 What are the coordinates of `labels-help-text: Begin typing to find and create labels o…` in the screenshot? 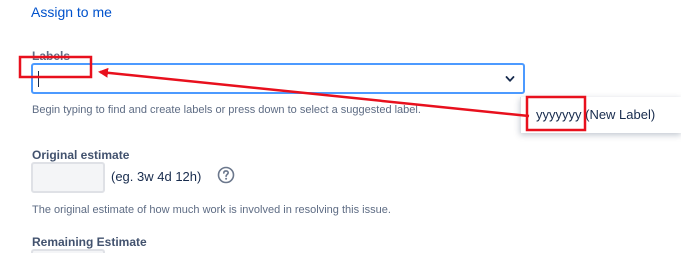 It's located at (226, 110).